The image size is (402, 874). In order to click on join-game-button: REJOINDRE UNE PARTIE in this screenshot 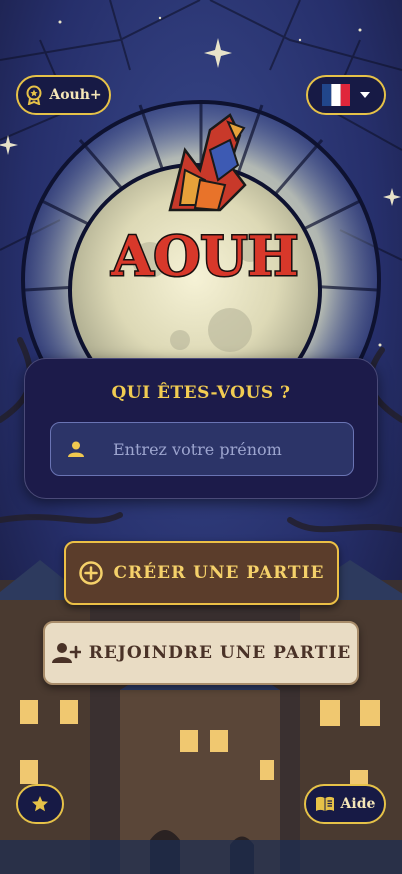, I will do `click(201, 653)`.